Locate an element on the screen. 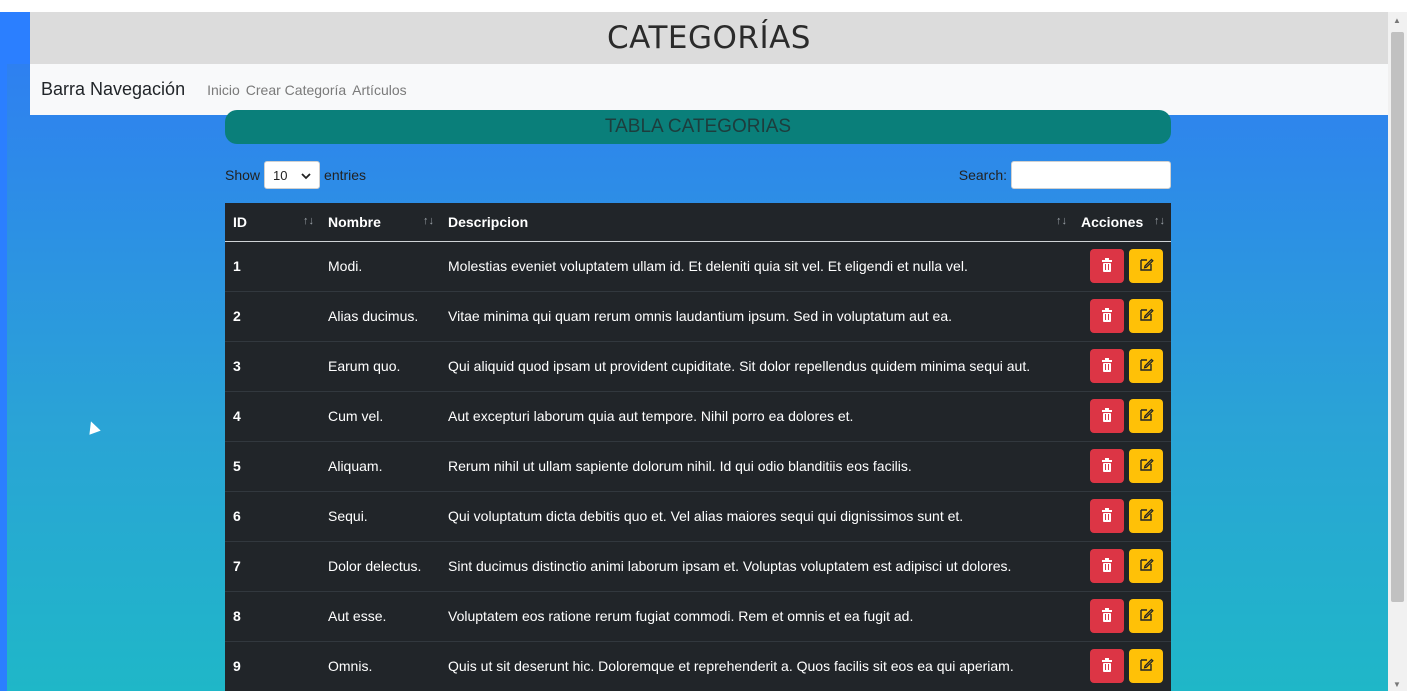 The height and width of the screenshot is (691, 1407). cell-id: 4 is located at coordinates (272, 415).